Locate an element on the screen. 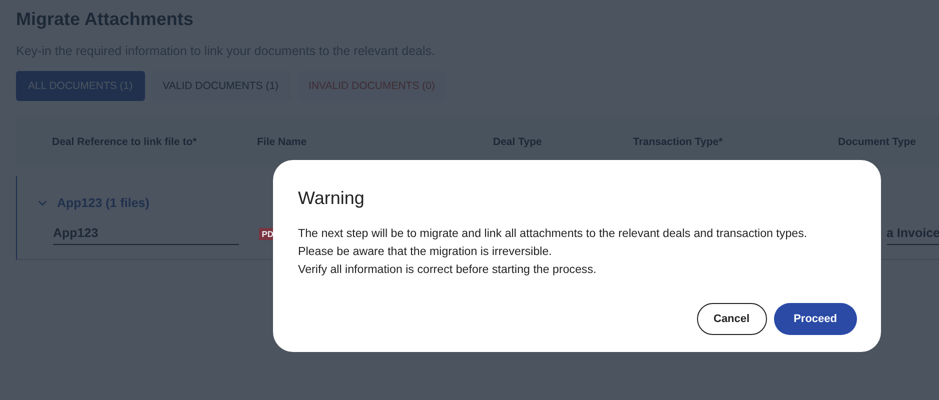 Image resolution: width=939 pixels, height=400 pixels. proceed-button: Proceed is located at coordinates (815, 319).